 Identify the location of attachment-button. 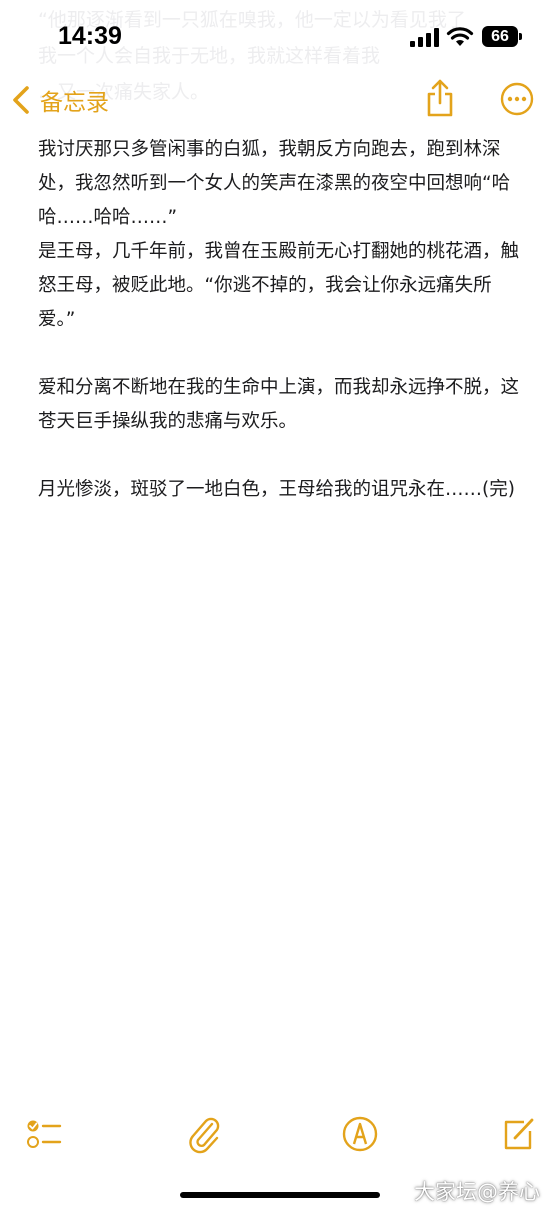
(204, 1134).